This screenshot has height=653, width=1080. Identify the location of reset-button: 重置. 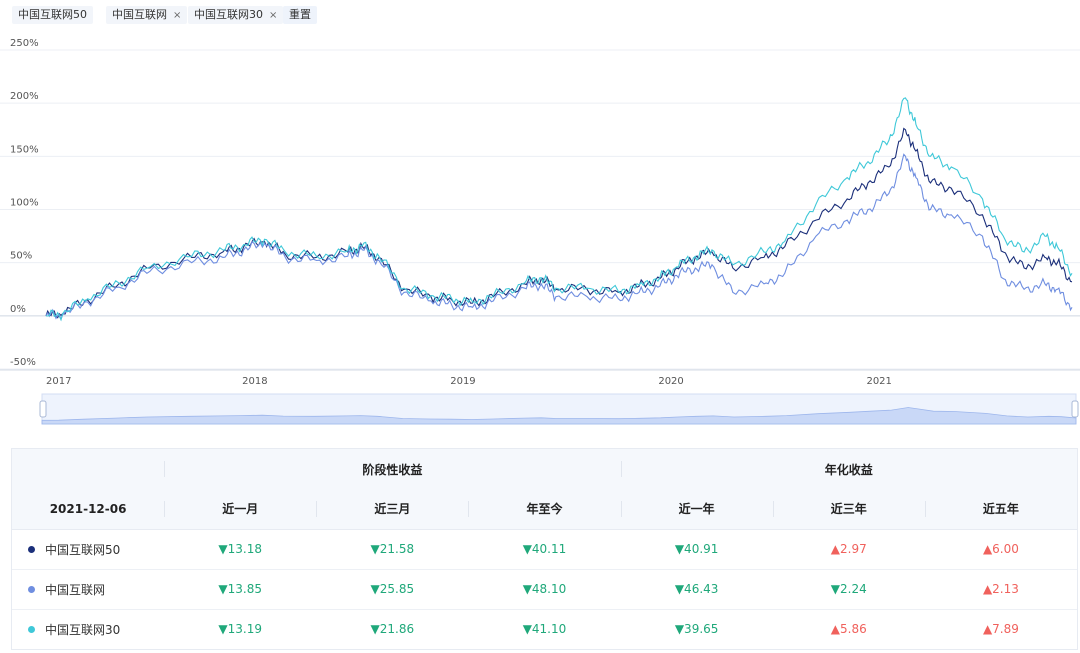
(300, 15).